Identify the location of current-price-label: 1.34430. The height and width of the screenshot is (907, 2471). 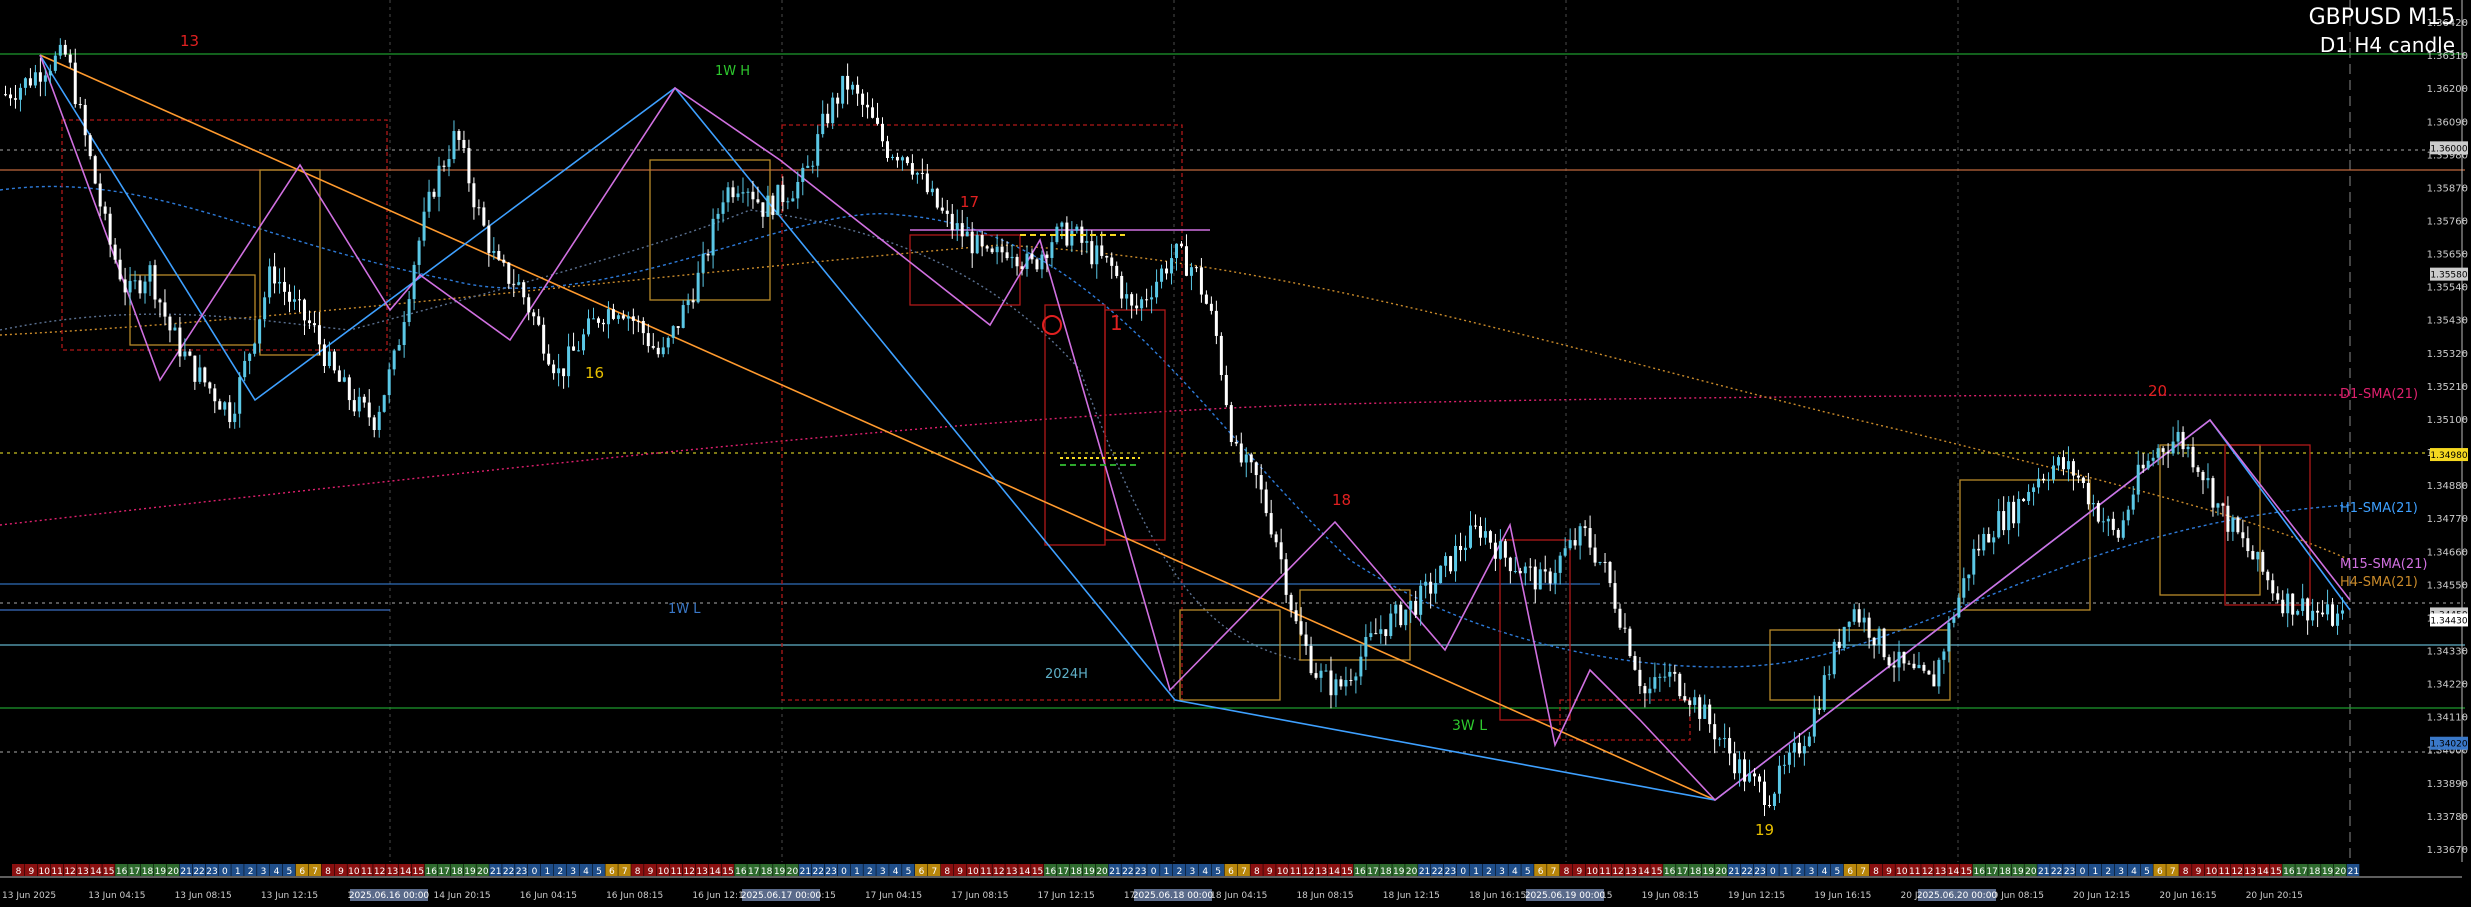
(2448, 621).